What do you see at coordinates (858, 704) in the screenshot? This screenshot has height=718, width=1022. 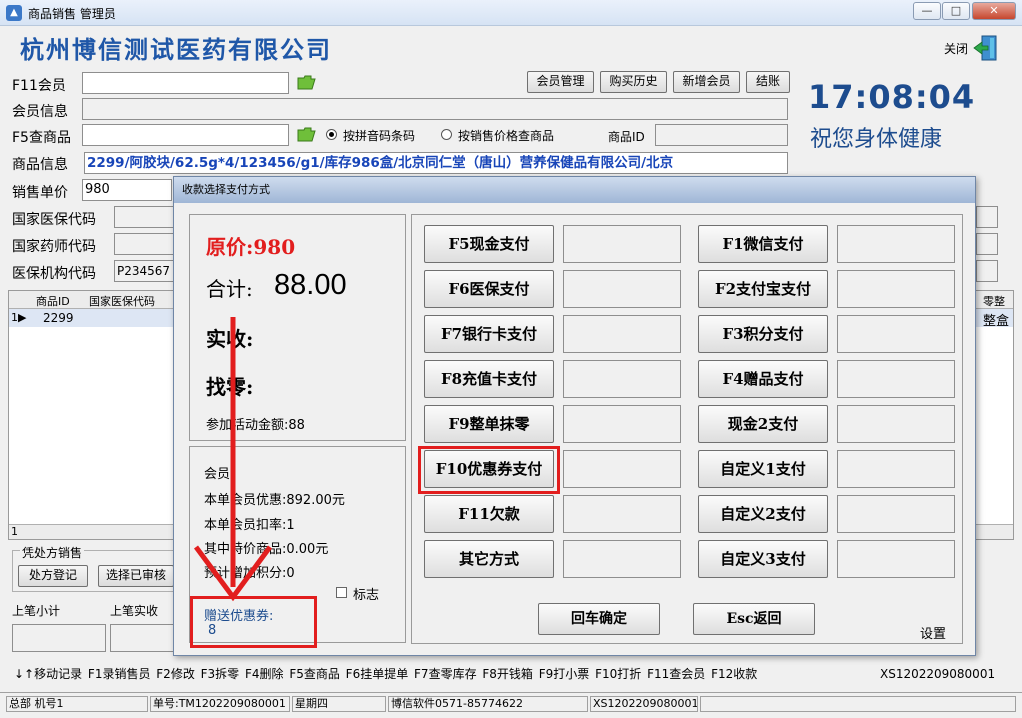 I see `status-empty` at bounding box center [858, 704].